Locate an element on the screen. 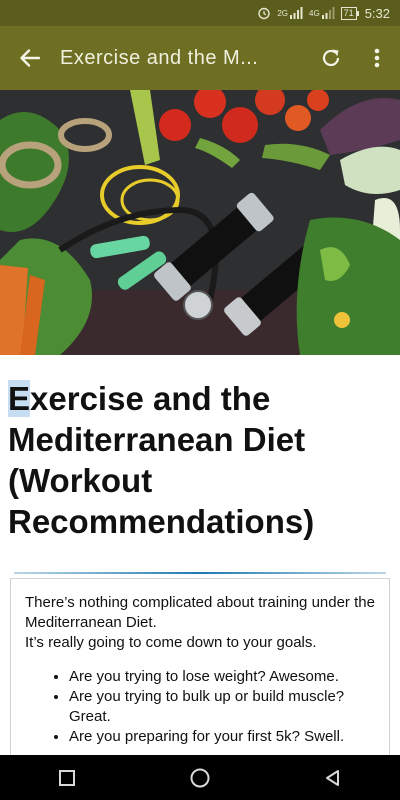  nav-back-button is located at coordinates (333, 777).